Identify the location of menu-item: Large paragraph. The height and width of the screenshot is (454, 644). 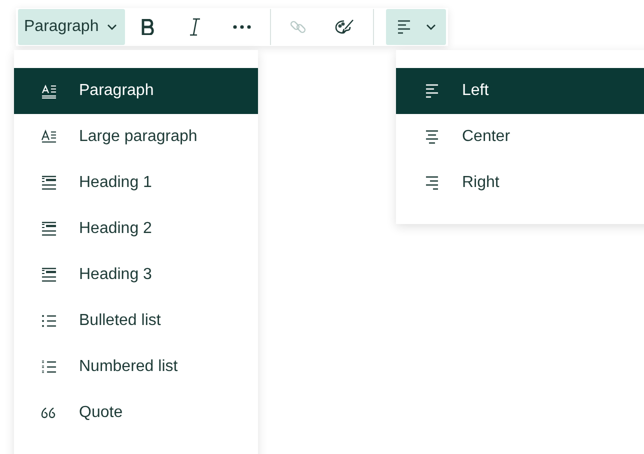
(136, 137).